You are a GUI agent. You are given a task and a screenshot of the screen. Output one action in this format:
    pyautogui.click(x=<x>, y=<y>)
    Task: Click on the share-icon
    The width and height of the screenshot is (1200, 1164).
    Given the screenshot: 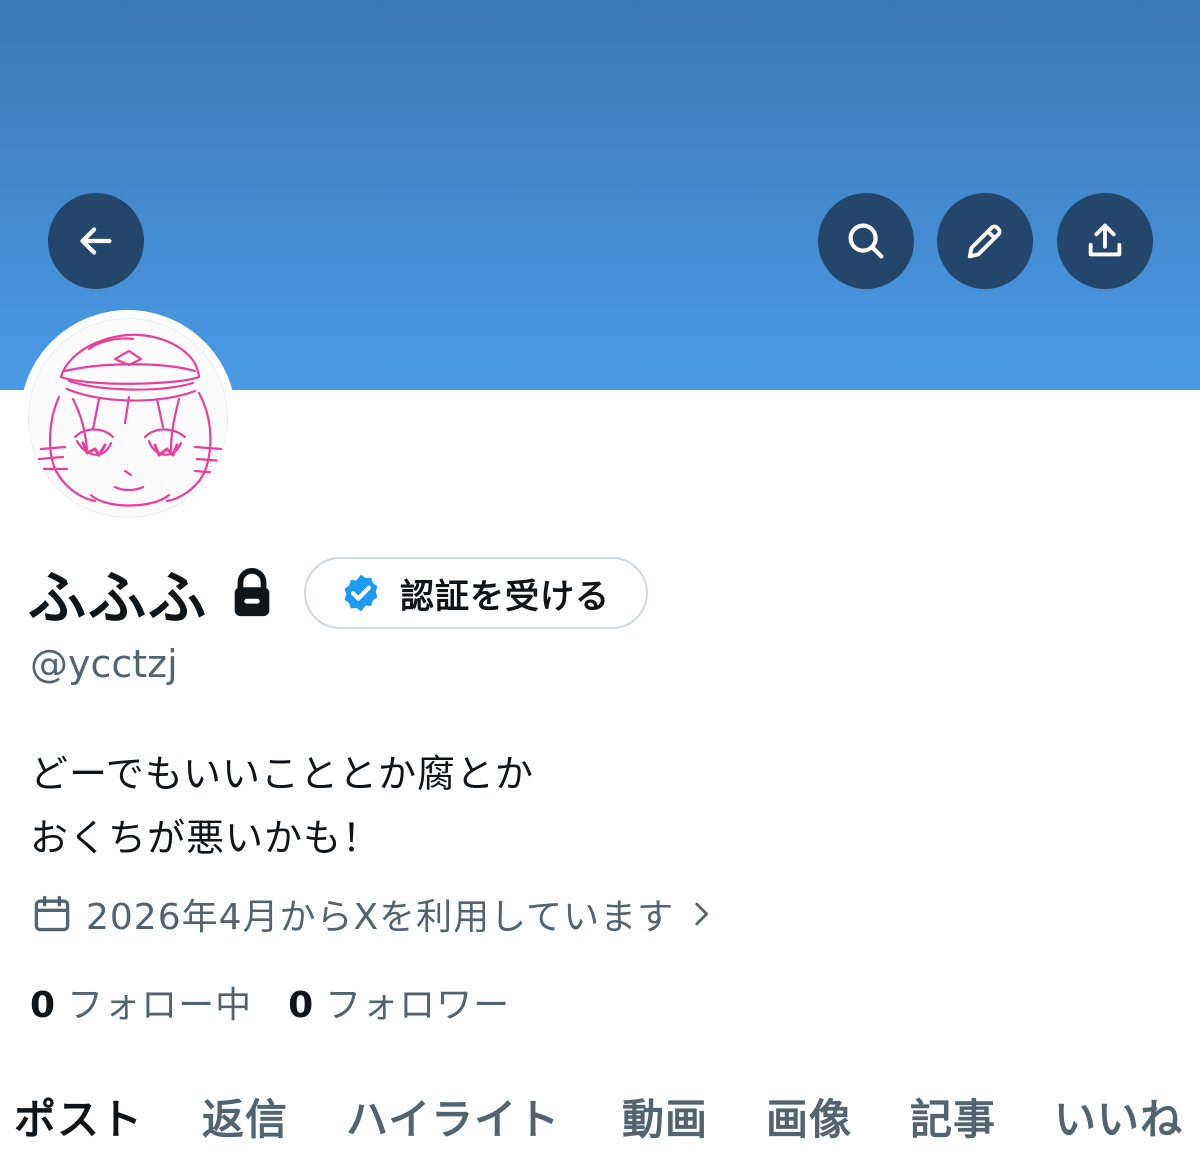 What is the action you would take?
    pyautogui.click(x=1105, y=240)
    